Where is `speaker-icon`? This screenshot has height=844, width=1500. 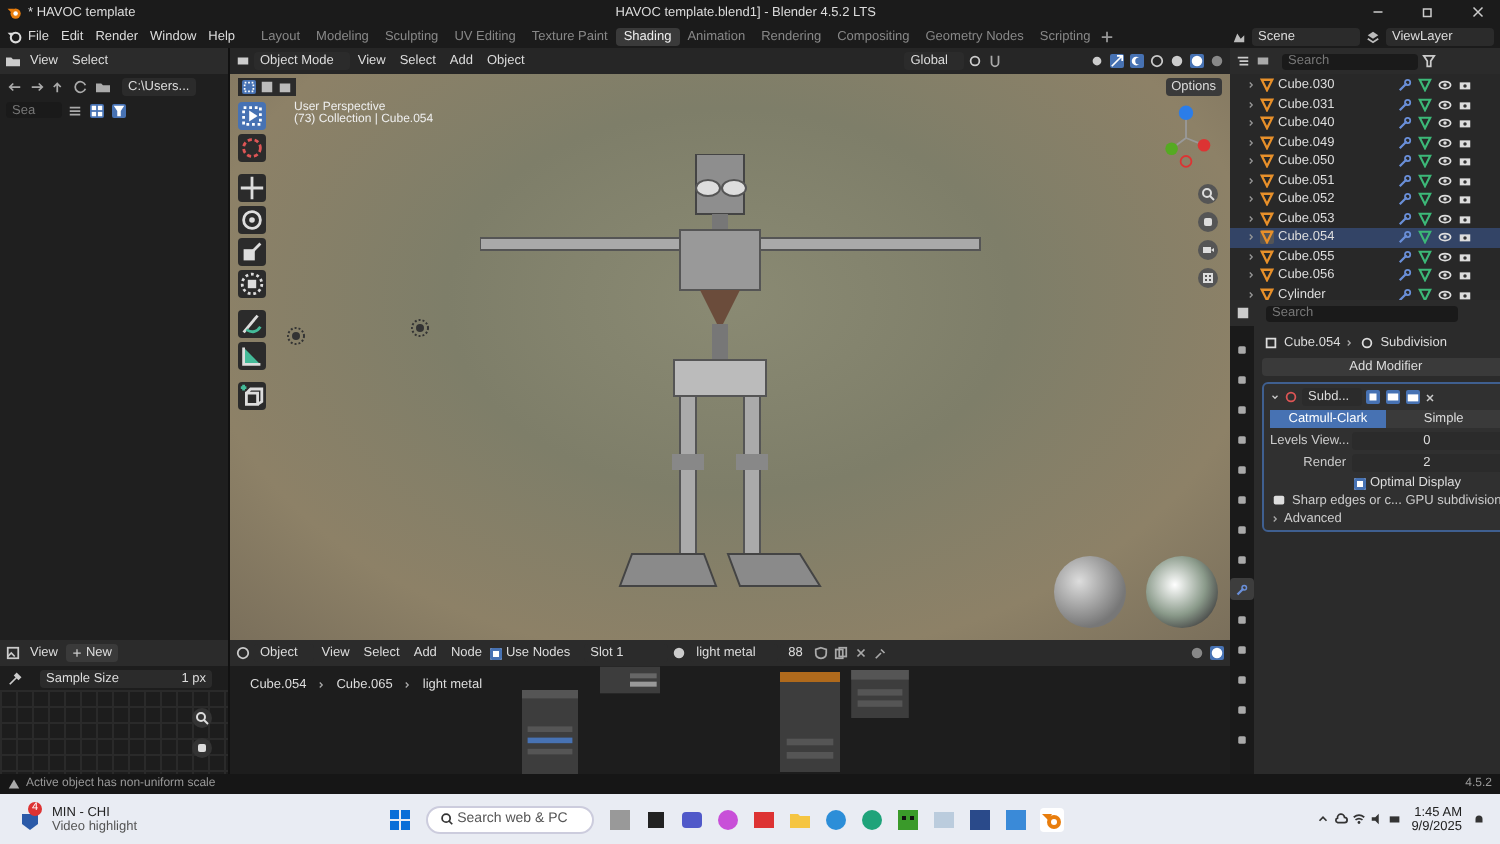
speaker-icon is located at coordinates (1376, 819).